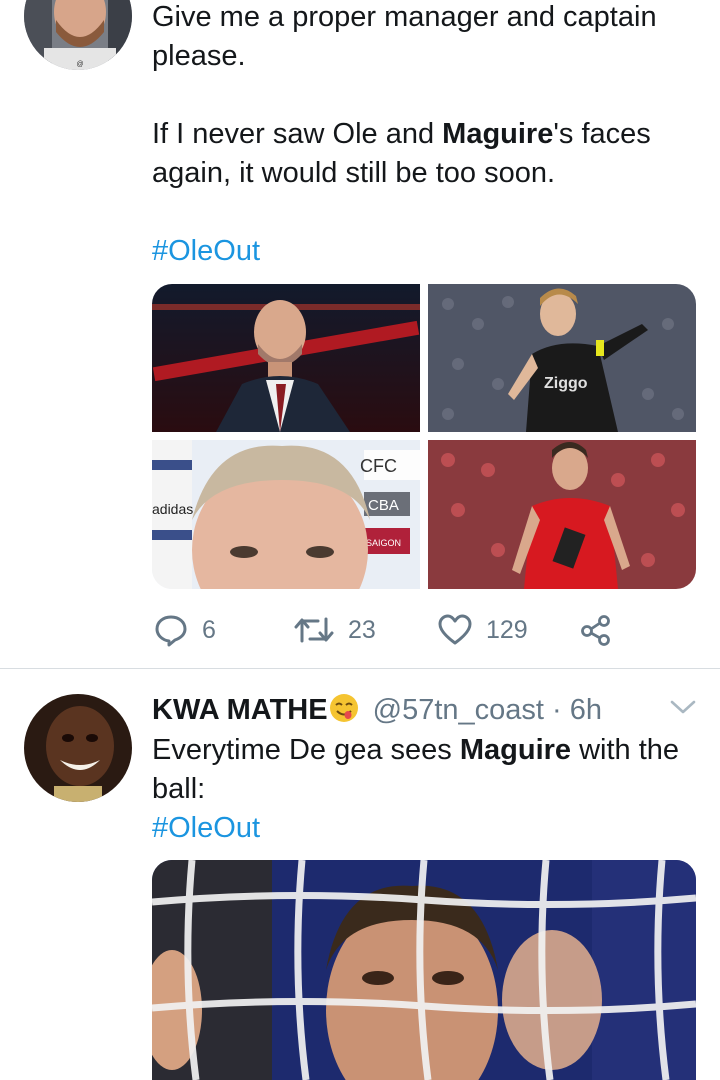 This screenshot has width=720, height=1080. Describe the element at coordinates (383, 505) in the screenshot. I see `sponsor-cba: CBA` at that location.